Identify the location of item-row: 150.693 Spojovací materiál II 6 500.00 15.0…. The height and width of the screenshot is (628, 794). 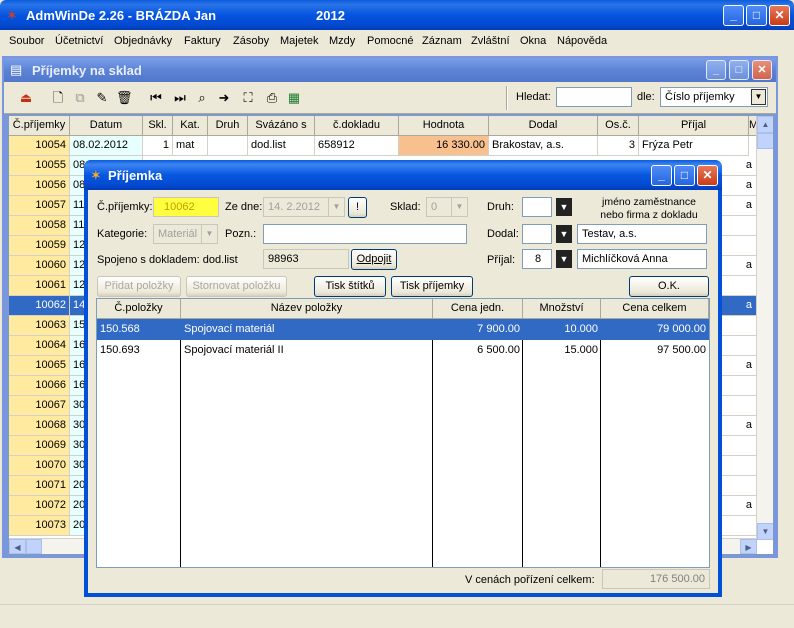
(403, 350).